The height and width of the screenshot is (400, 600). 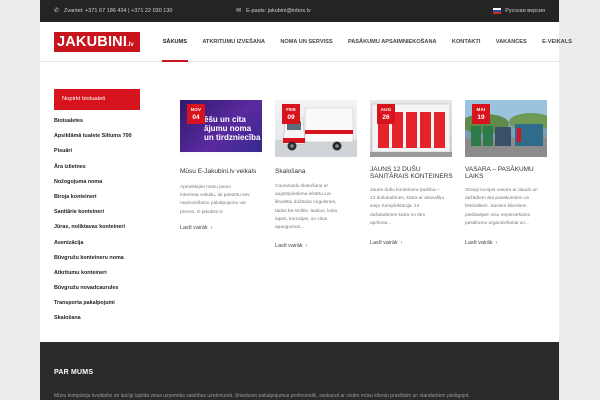 I want to click on excerpt-line: piedāvājam visu nepieciešamo, so click(x=498, y=215).